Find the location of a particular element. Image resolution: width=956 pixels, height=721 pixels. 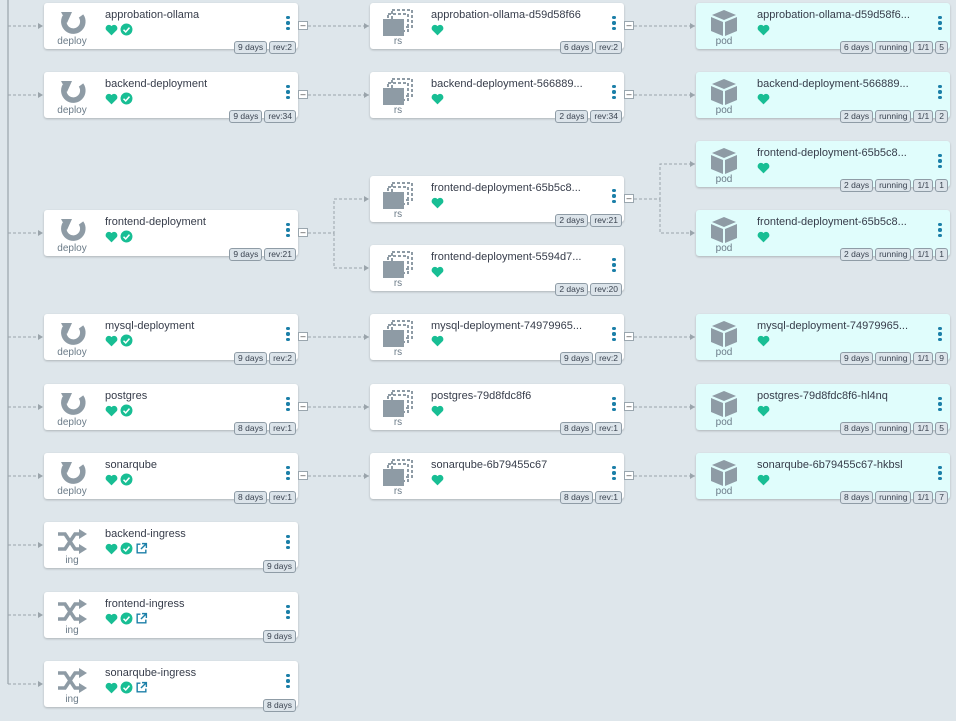

replicaset-icon is located at coordinates (398, 403).